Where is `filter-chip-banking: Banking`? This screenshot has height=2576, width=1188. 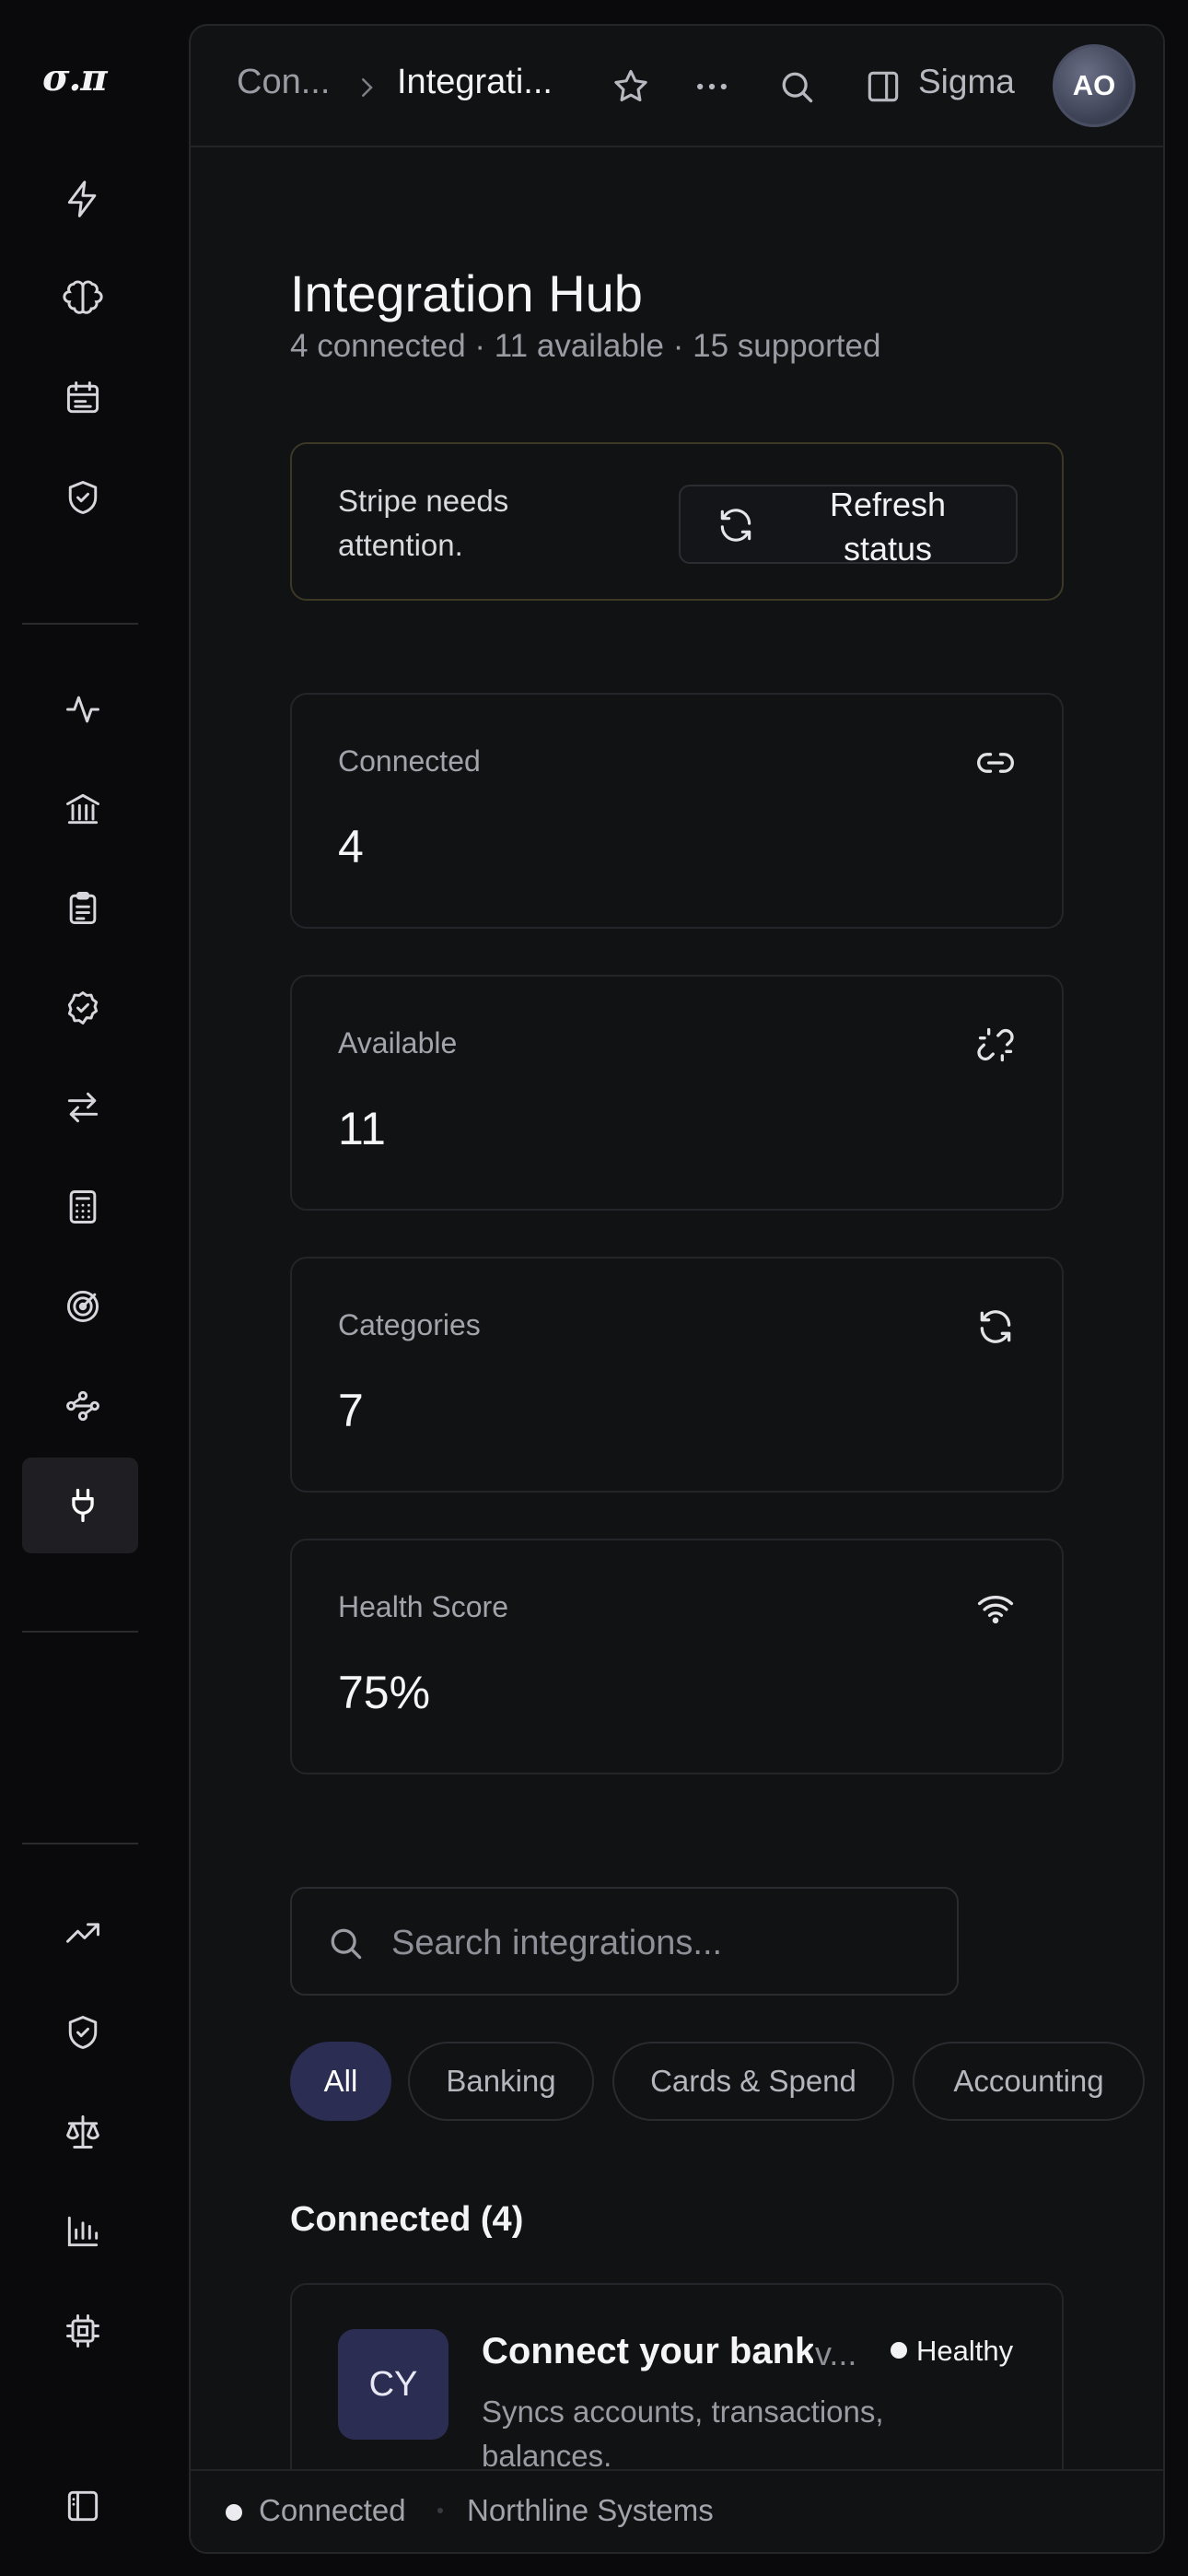 filter-chip-banking: Banking is located at coordinates (501, 2081).